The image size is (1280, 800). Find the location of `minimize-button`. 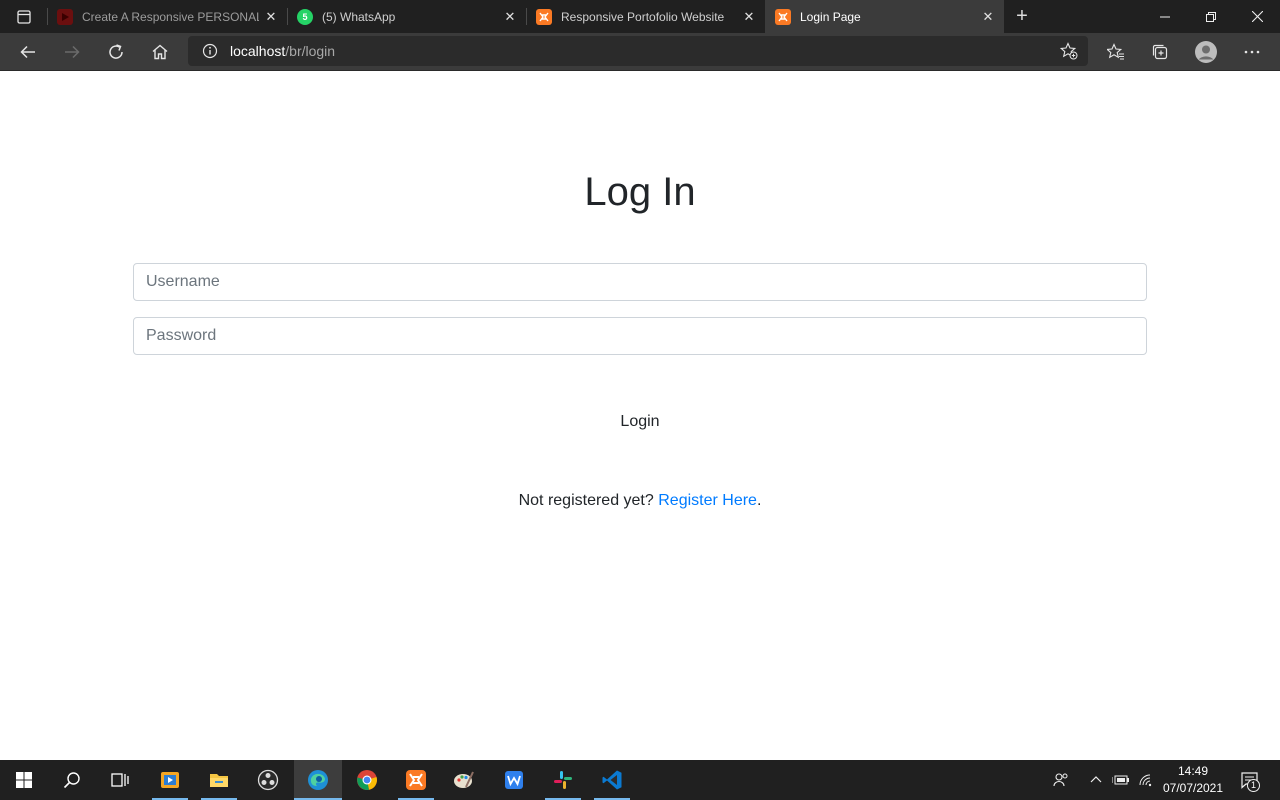

minimize-button is located at coordinates (1165, 16).